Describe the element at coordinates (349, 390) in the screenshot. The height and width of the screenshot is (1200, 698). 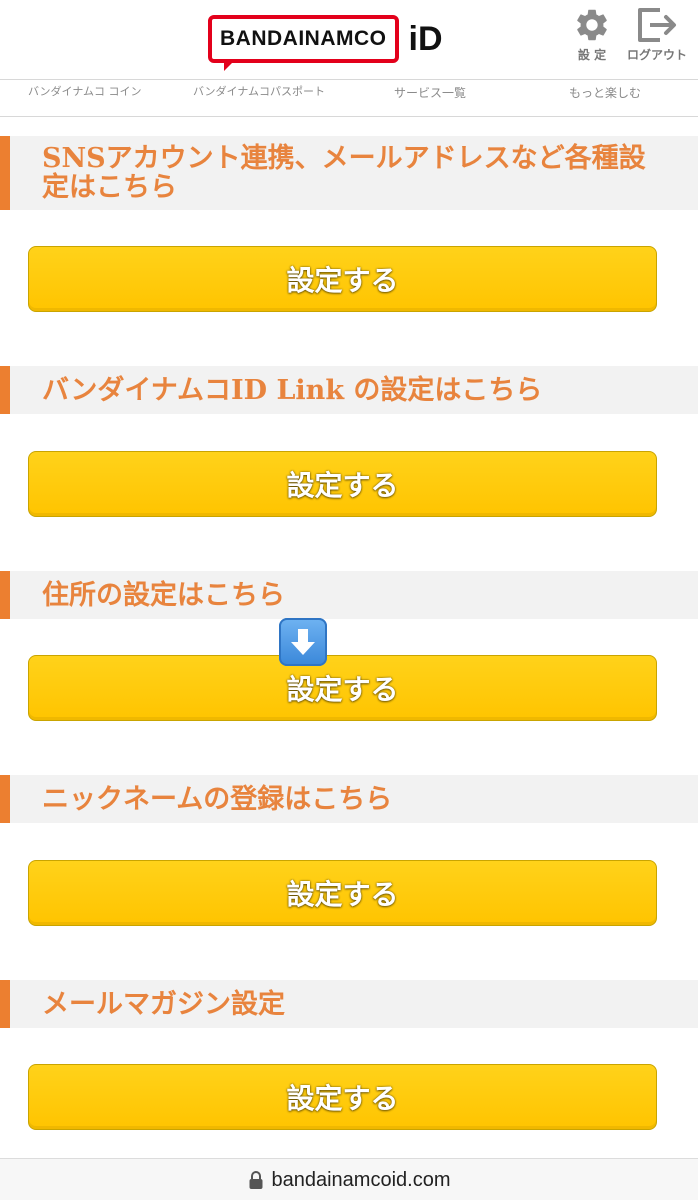
I see `section-title-id-link: バンダイナムコID Link の設定はこちら` at that location.